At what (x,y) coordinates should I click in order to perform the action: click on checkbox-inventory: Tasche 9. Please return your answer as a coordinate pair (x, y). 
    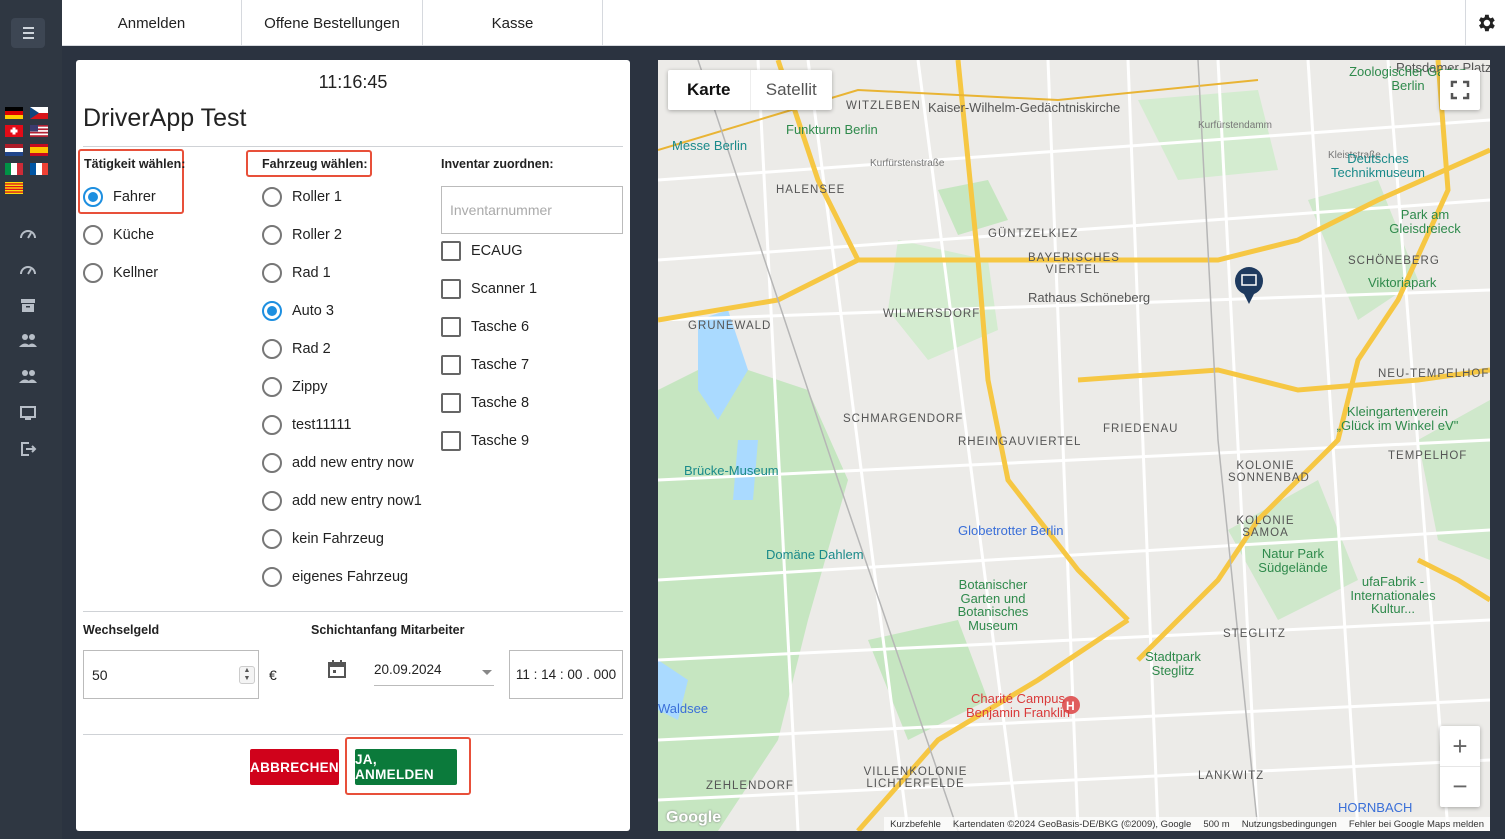
    Looking at the image, I should click on (485, 441).